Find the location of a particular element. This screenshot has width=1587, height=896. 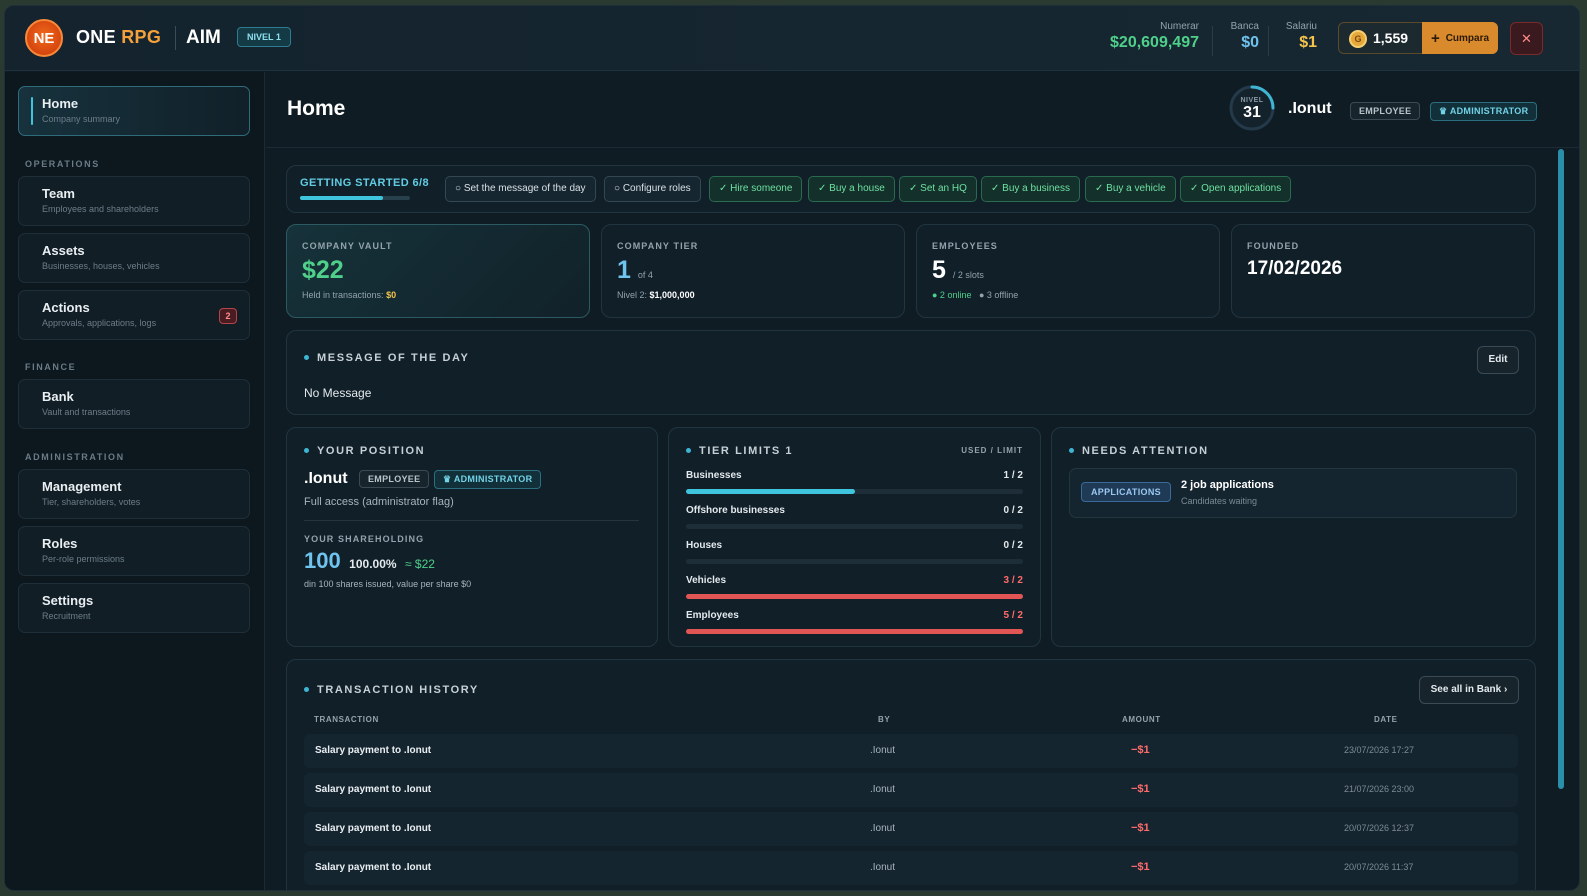

sidebar-item-subtitle: Tier, shareholders, votes is located at coordinates (91, 502).